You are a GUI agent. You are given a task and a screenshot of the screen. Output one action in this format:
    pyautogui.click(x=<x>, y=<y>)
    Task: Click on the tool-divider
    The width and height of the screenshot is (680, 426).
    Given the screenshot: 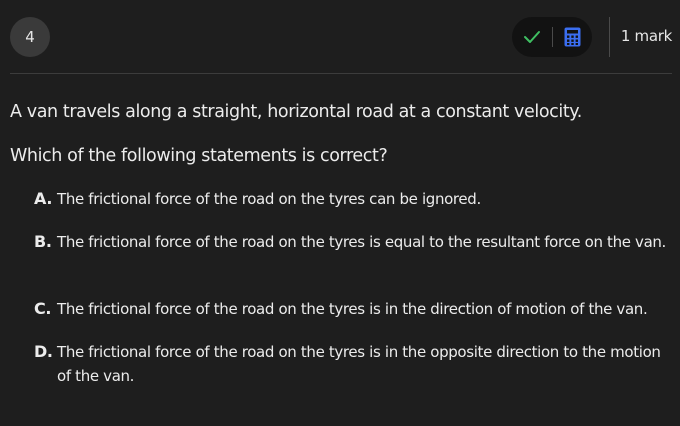 What is the action you would take?
    pyautogui.click(x=552, y=37)
    